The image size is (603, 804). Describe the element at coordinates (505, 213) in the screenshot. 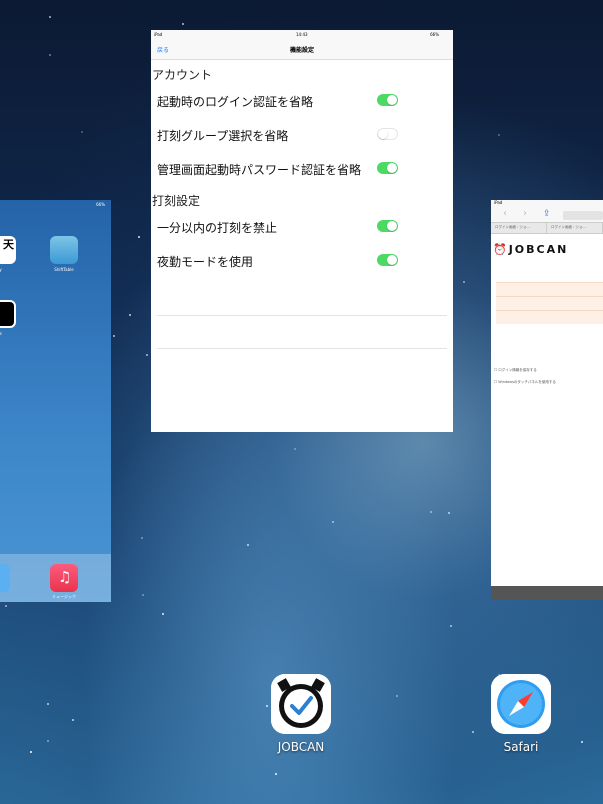

I see `back-chevron-icon: ‹` at that location.